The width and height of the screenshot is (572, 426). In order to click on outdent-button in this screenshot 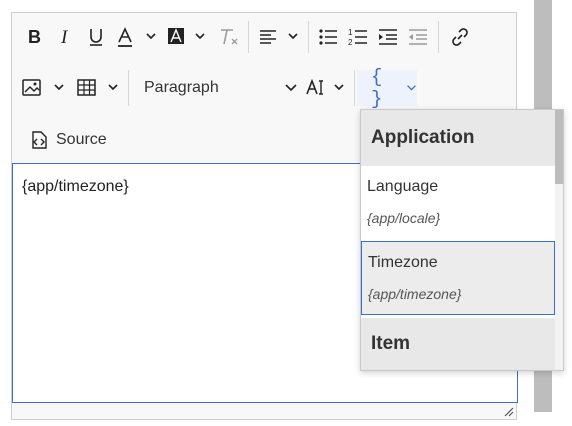, I will do `click(418, 37)`.